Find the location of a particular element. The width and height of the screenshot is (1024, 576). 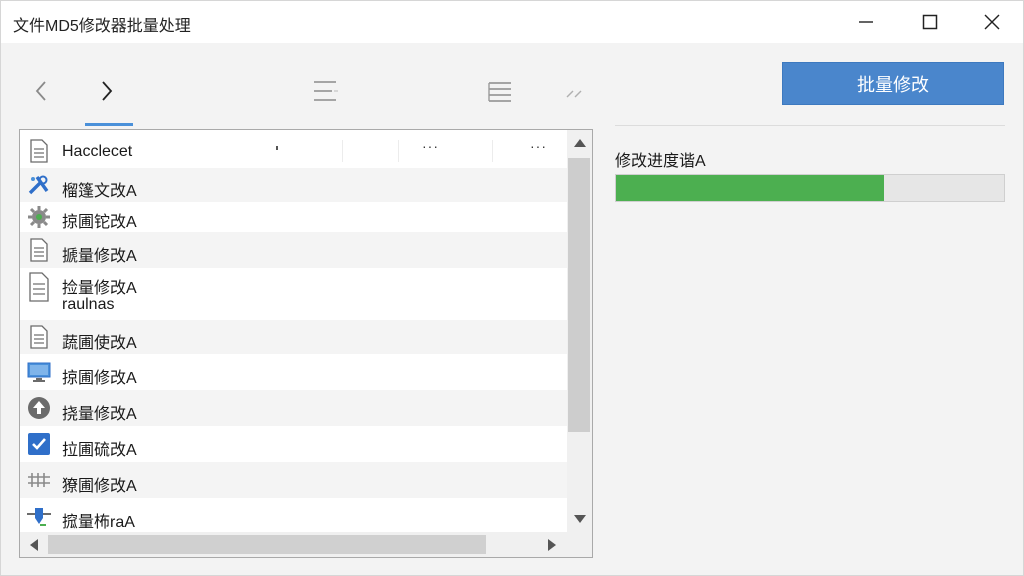

close-icon is located at coordinates (992, 22).